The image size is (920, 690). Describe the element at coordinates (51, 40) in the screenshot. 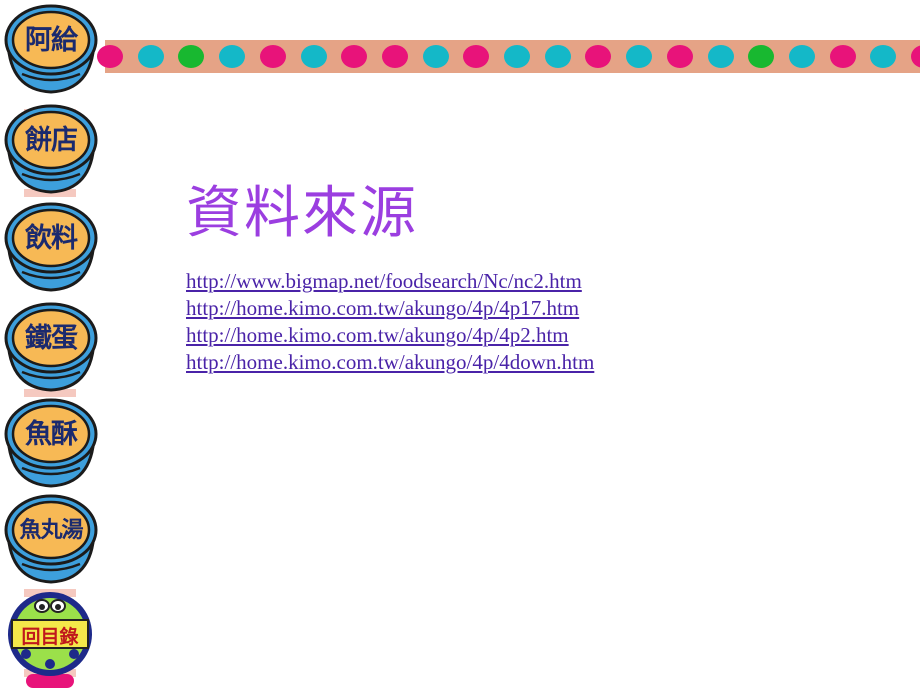

I see `nav-label: 阿給` at that location.